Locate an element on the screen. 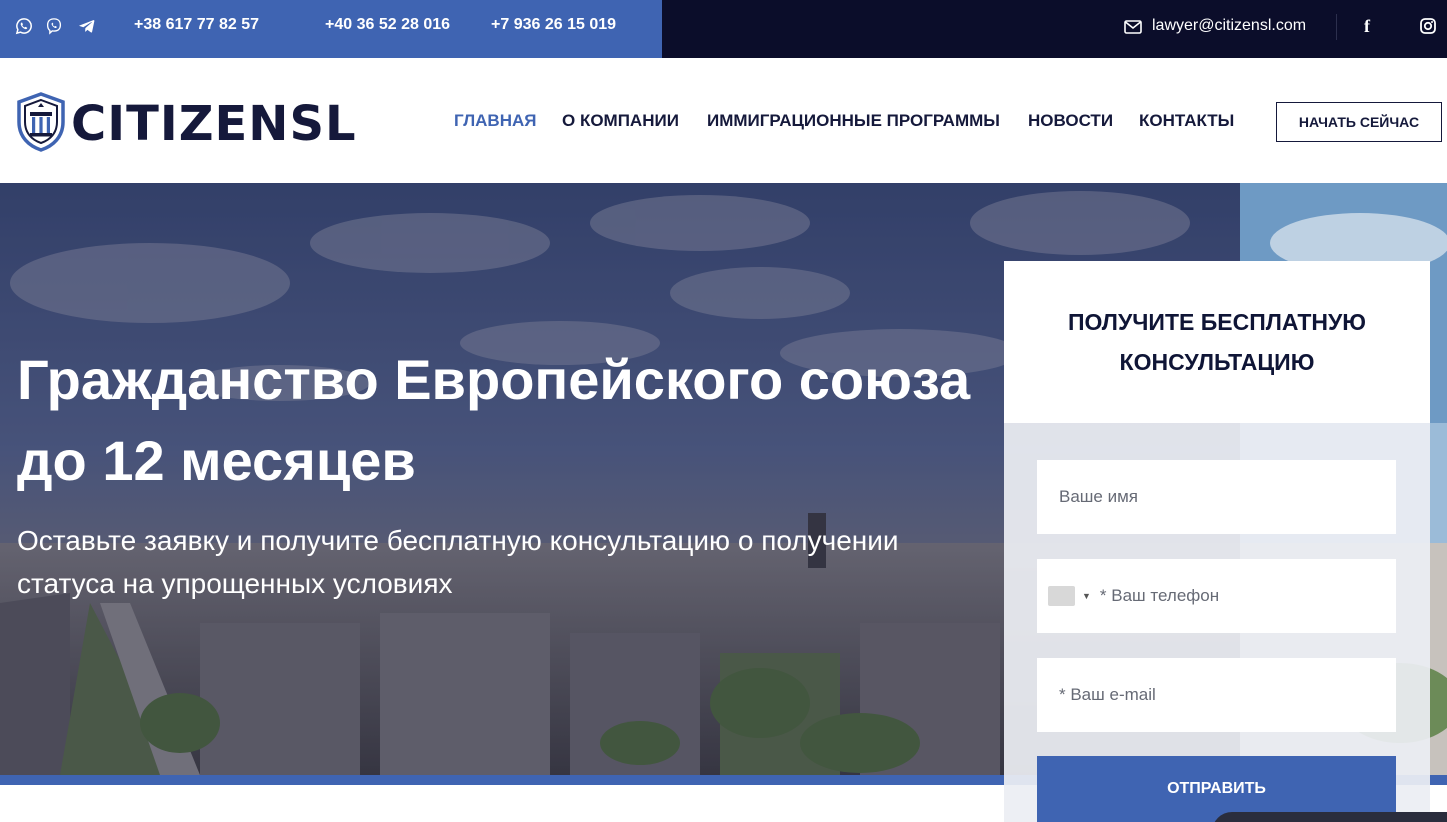 This screenshot has width=1447, height=822. nav-contacts: КОНТАКТЫ is located at coordinates (1186, 121).